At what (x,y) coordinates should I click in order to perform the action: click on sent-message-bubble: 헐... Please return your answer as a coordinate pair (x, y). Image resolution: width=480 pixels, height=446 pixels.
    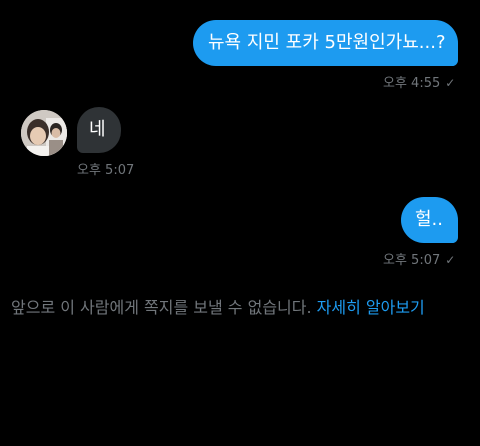
    Looking at the image, I should click on (429, 220).